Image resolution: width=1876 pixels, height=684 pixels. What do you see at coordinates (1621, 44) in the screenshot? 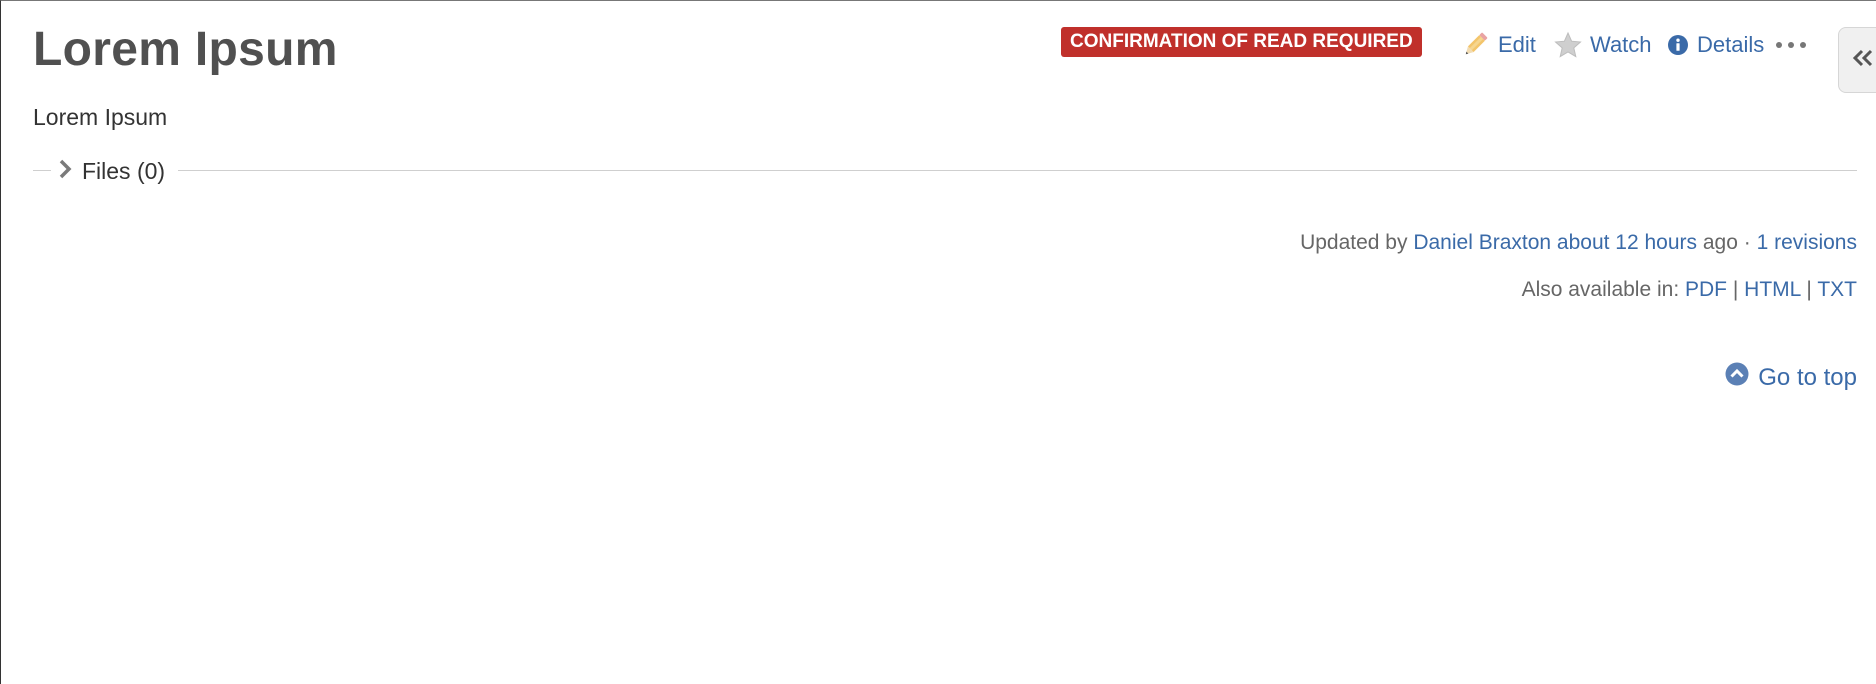
I see `watch-label: Watch` at bounding box center [1621, 44].